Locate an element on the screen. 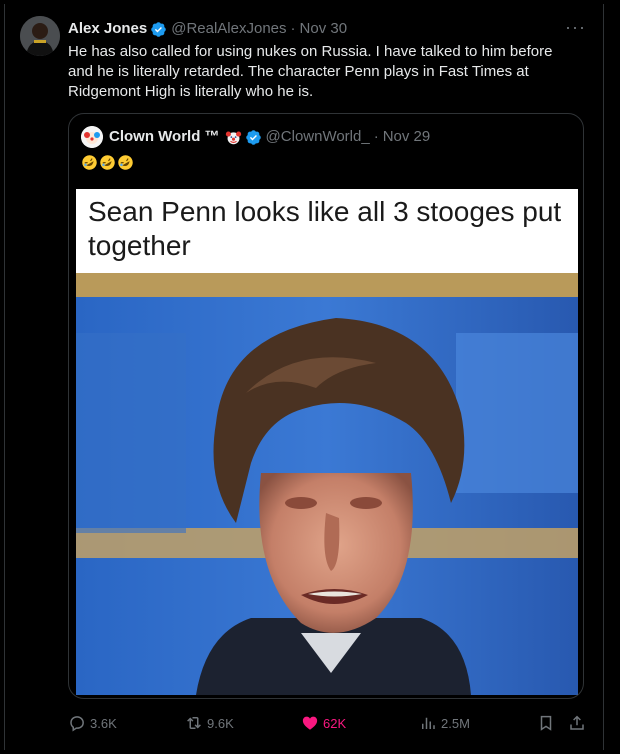  quoted-author-name: Clown World ™ is located at coordinates (164, 137).